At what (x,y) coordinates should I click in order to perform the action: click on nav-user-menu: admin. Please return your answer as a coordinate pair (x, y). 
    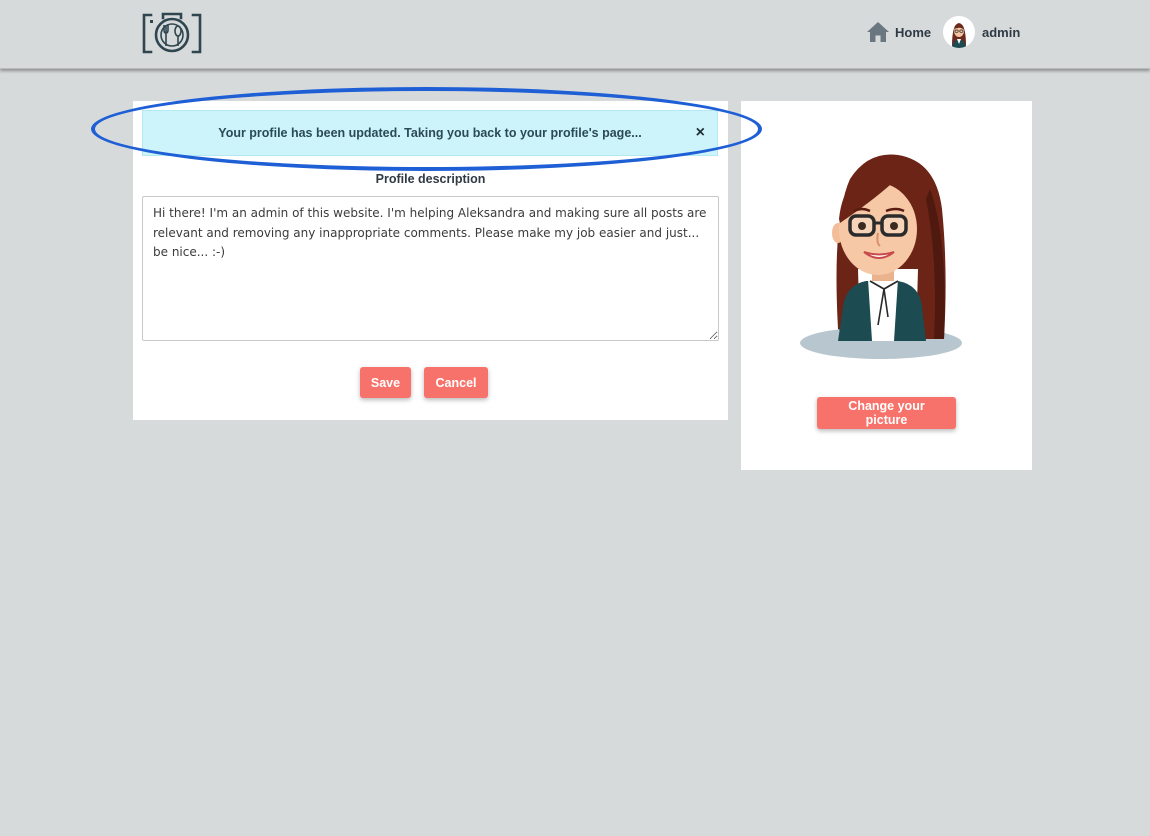
    Looking at the image, I should click on (981, 32).